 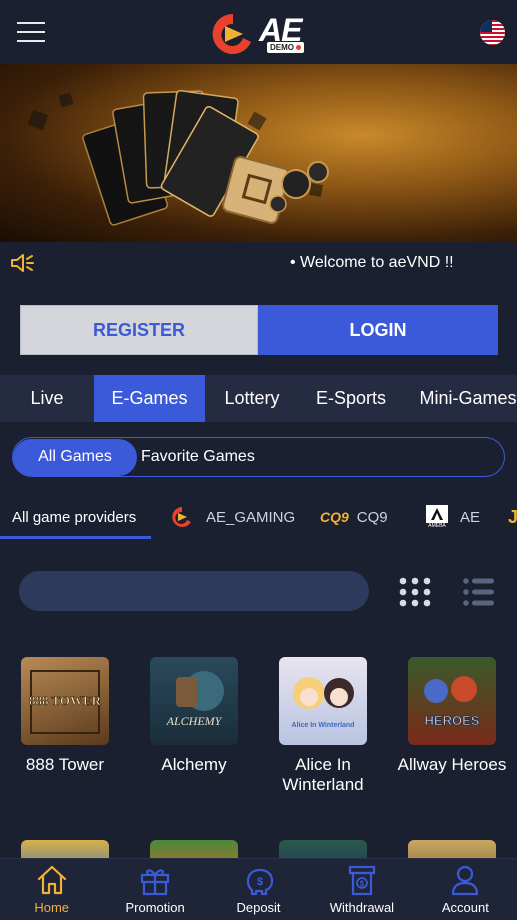 I want to click on banner-cards-image, so click(x=178, y=157).